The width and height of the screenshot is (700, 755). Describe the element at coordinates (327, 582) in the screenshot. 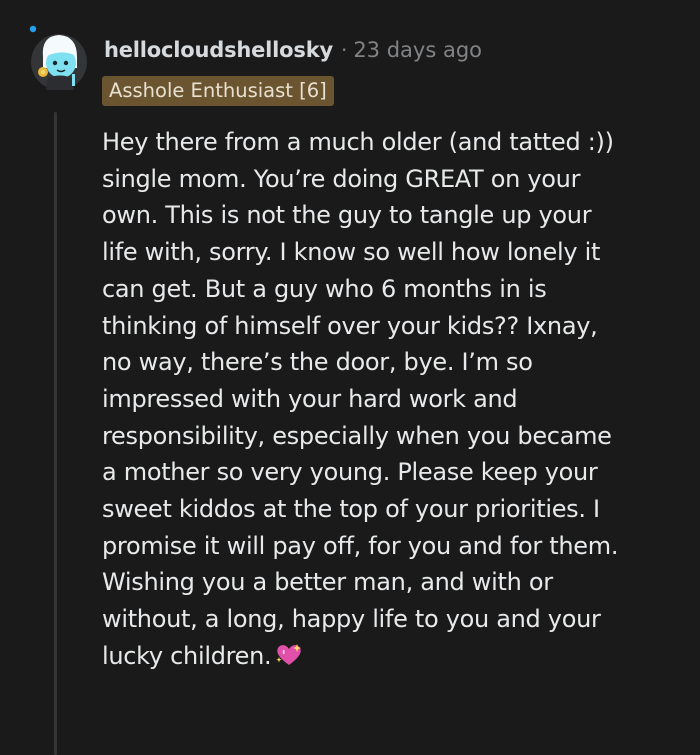

I see `body-line: Wishing you a better man, and with or` at that location.